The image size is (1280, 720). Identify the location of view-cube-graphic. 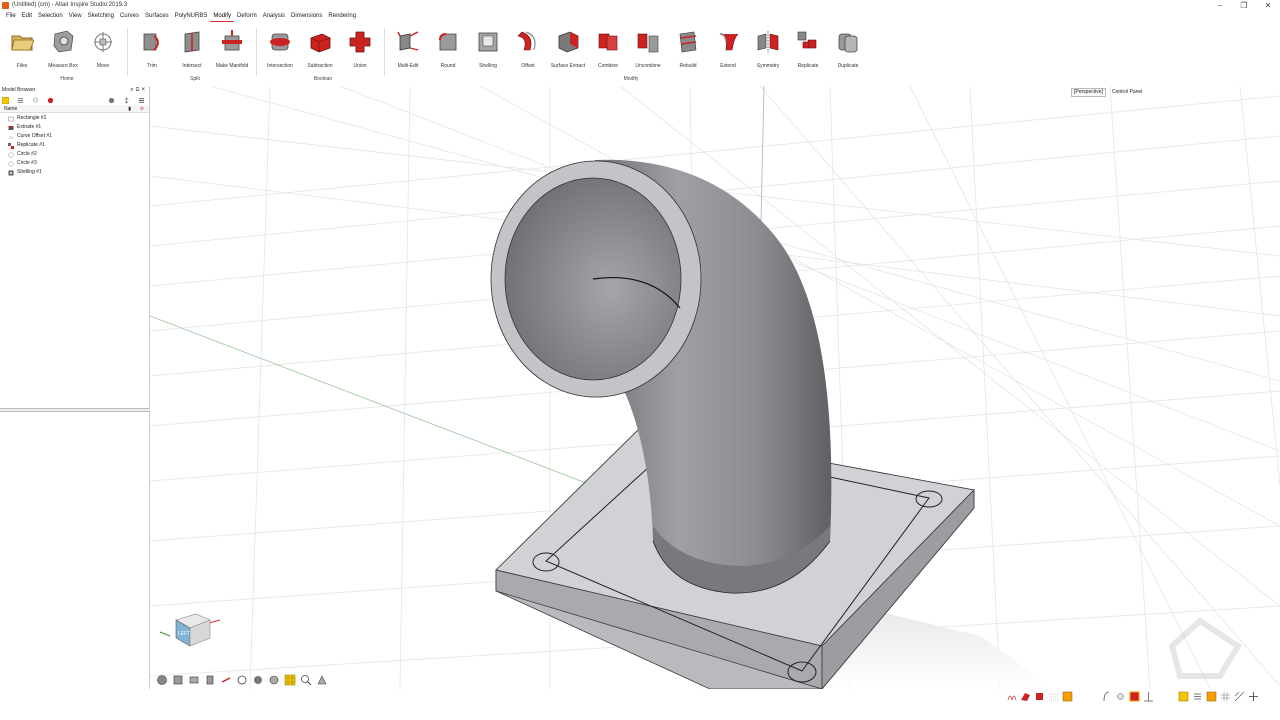
(193, 631).